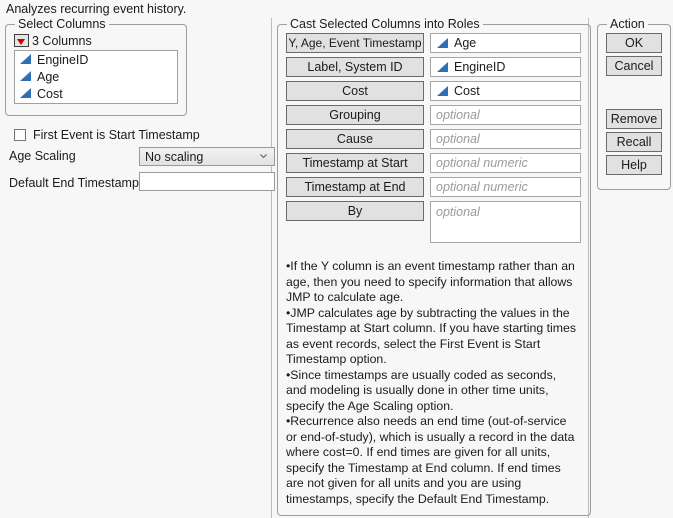 The height and width of the screenshot is (518, 673). Describe the element at coordinates (174, 156) in the screenshot. I see `age-scaling-value: No scaling` at that location.